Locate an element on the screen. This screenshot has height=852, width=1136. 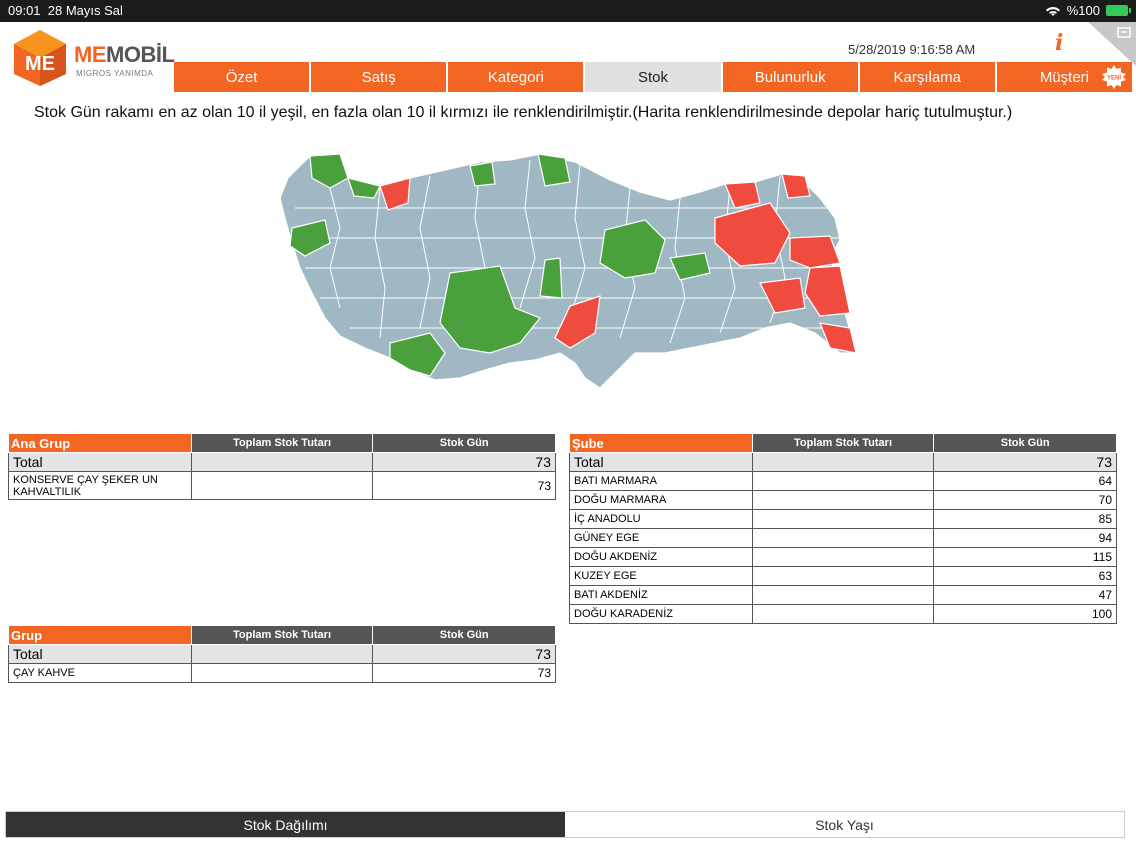
sube-header: Şube is located at coordinates (661, 443).